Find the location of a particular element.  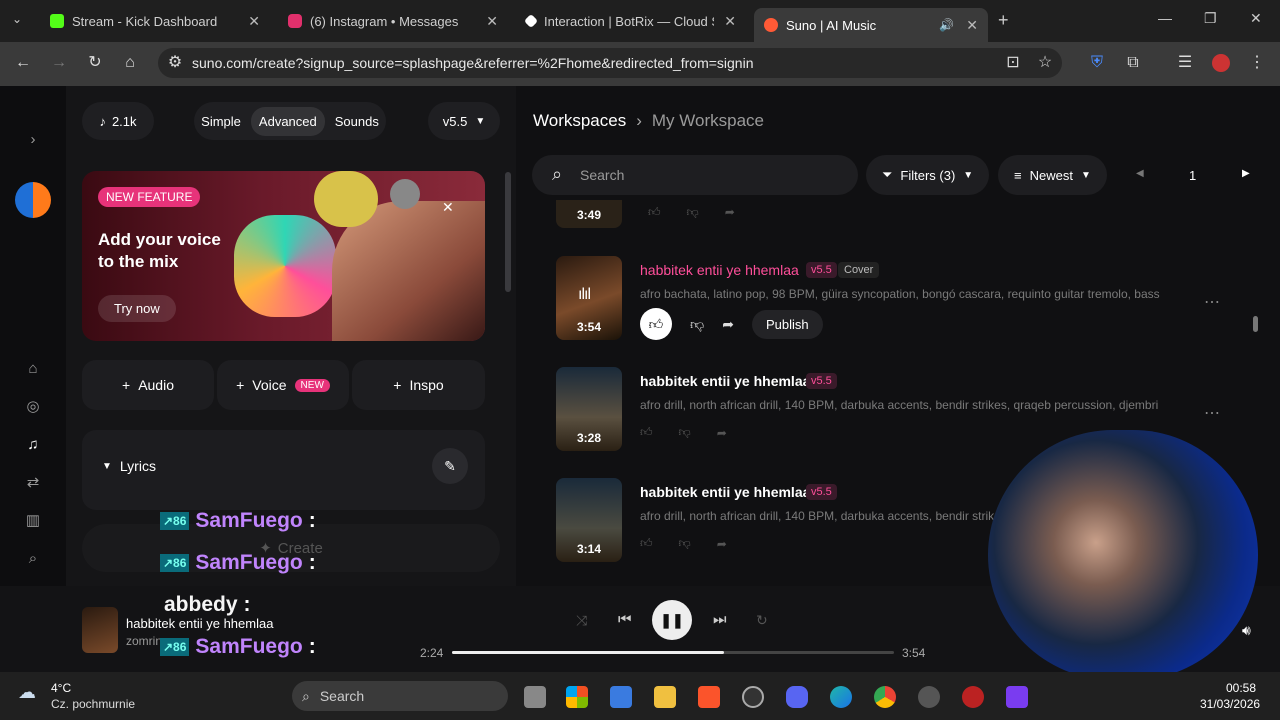

sort-button: ≡ Newest ▼ is located at coordinates (1052, 175).